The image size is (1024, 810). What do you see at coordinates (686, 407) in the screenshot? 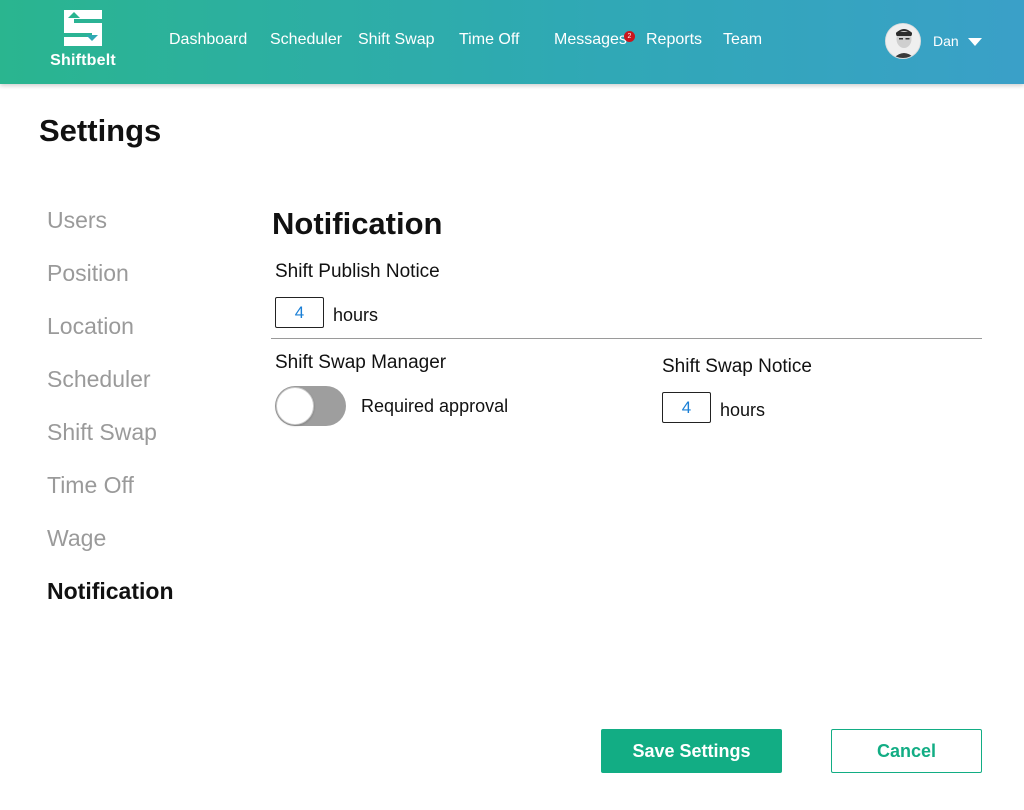
I see `shift-swap-notice-input` at bounding box center [686, 407].